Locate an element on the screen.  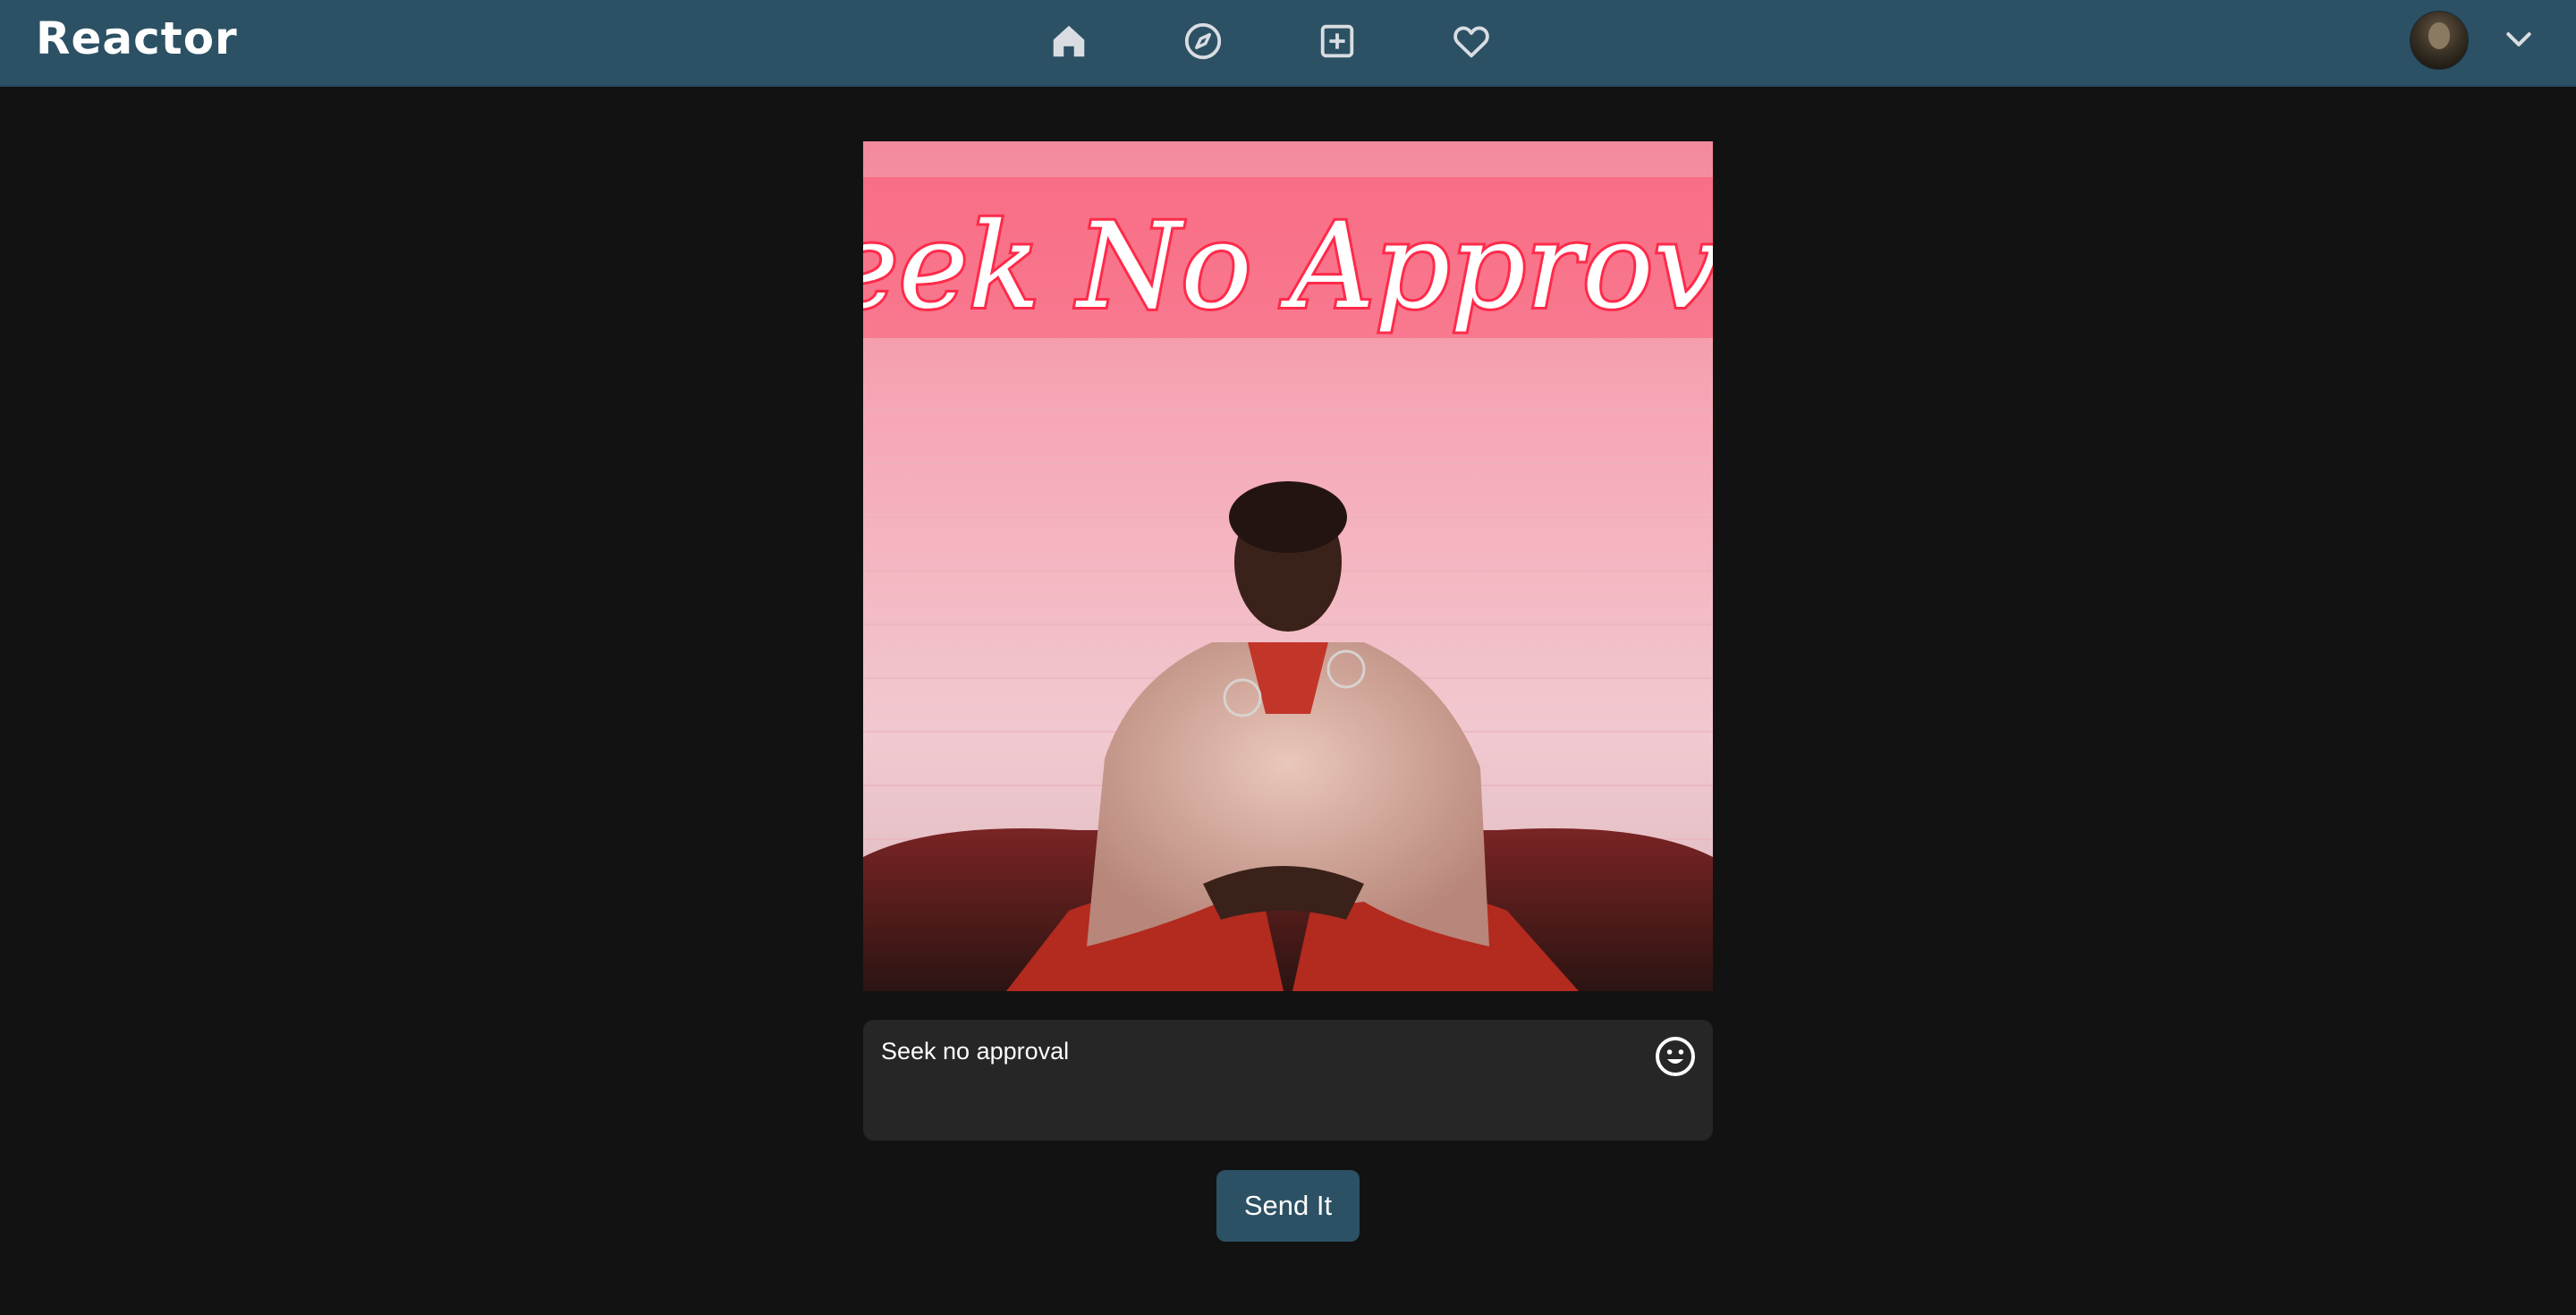
caption-input is located at coordinates (1252, 1080).